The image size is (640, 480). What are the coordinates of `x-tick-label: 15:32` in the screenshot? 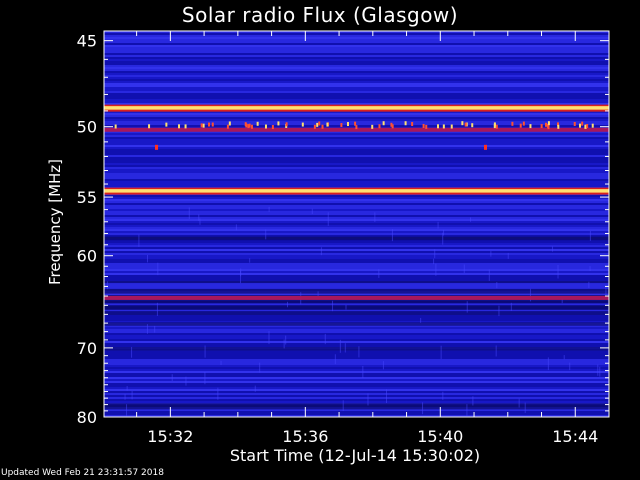 It's located at (170, 436).